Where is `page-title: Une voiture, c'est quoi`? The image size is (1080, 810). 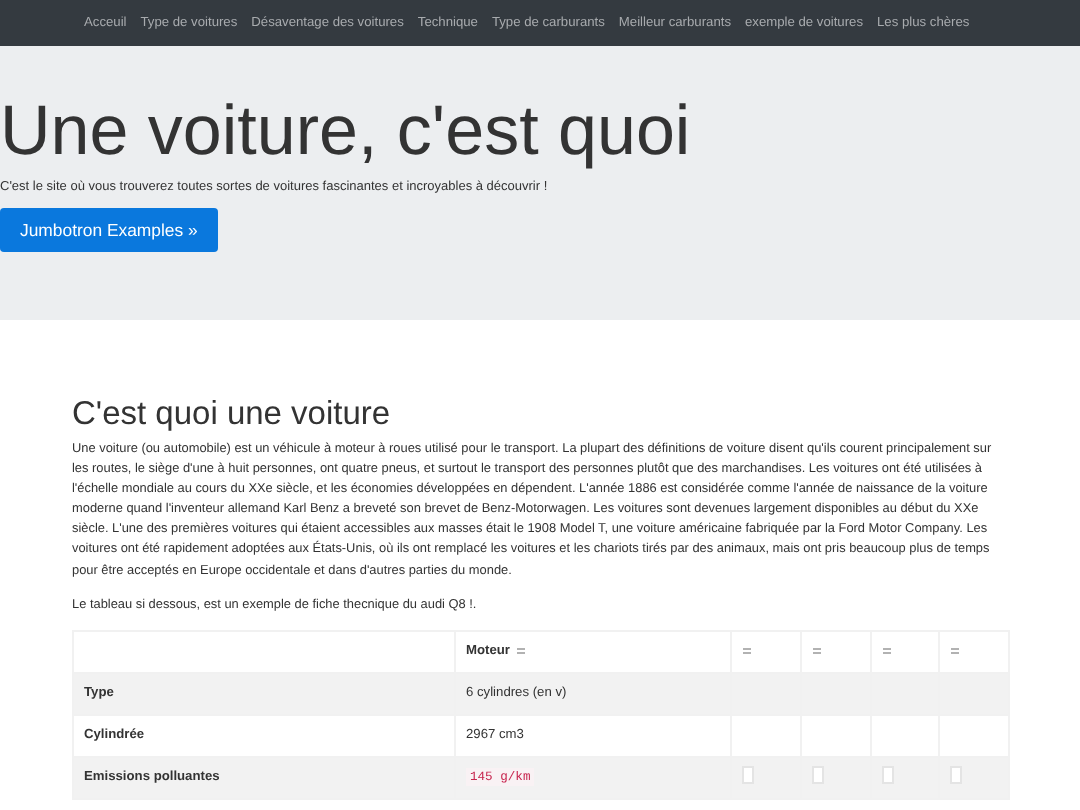 page-title: Une voiture, c'est quoi is located at coordinates (345, 132).